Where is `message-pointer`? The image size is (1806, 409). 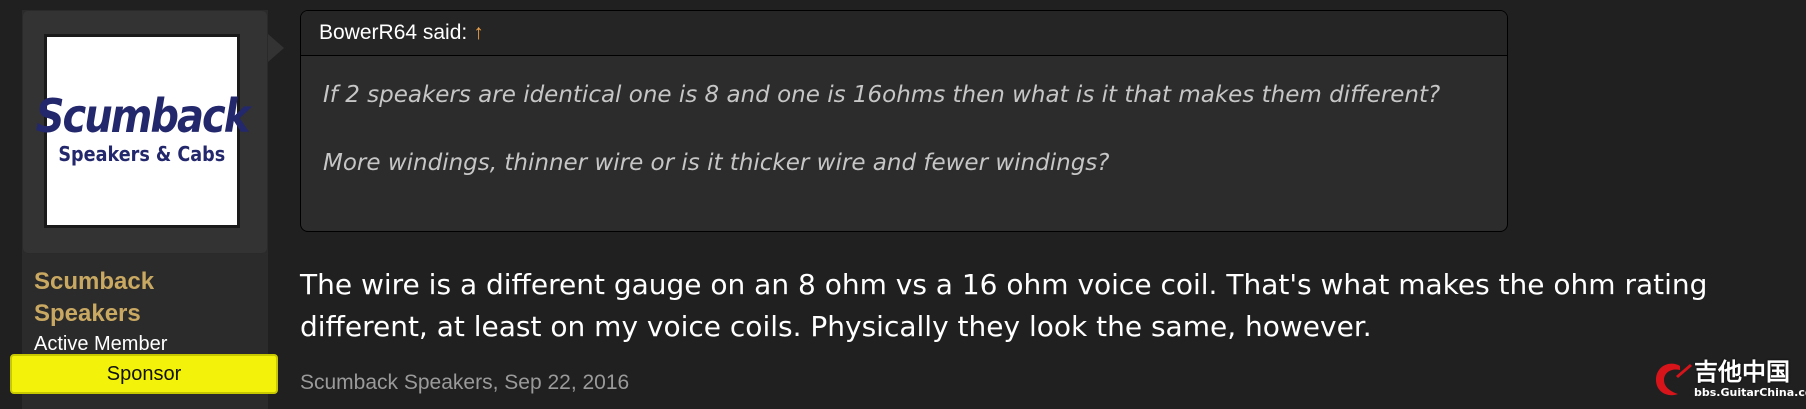
message-pointer is located at coordinates (276, 48).